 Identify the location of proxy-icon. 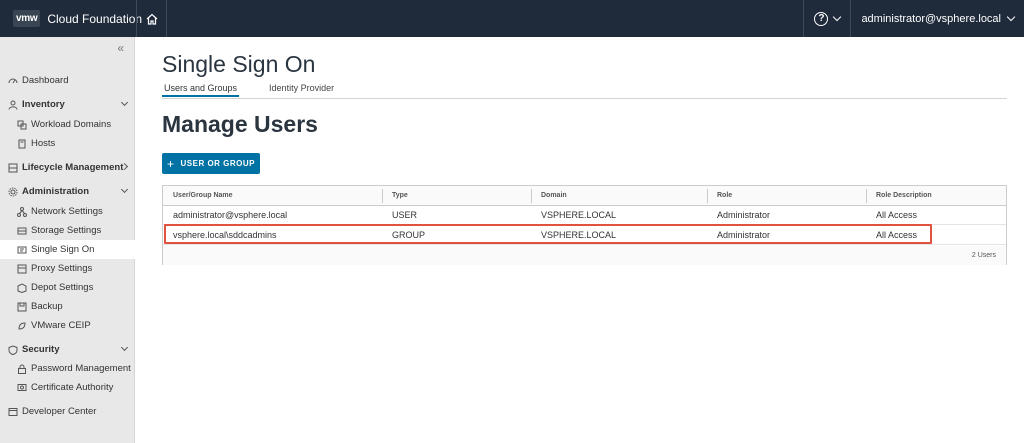
(22, 269).